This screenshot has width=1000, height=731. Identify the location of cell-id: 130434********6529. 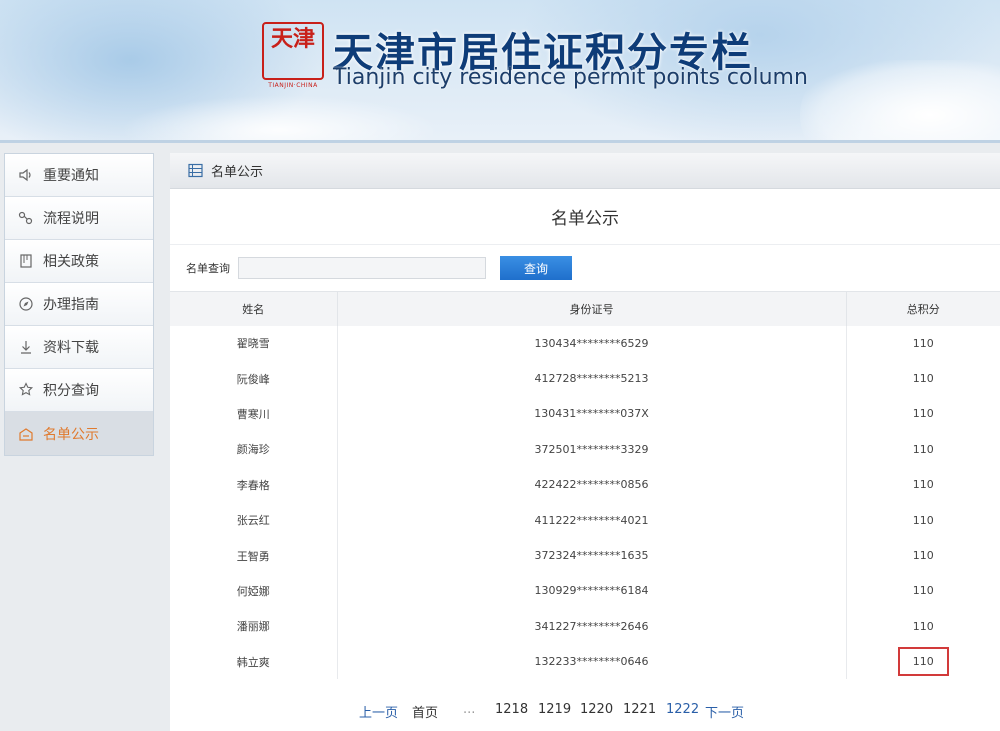
(592, 343).